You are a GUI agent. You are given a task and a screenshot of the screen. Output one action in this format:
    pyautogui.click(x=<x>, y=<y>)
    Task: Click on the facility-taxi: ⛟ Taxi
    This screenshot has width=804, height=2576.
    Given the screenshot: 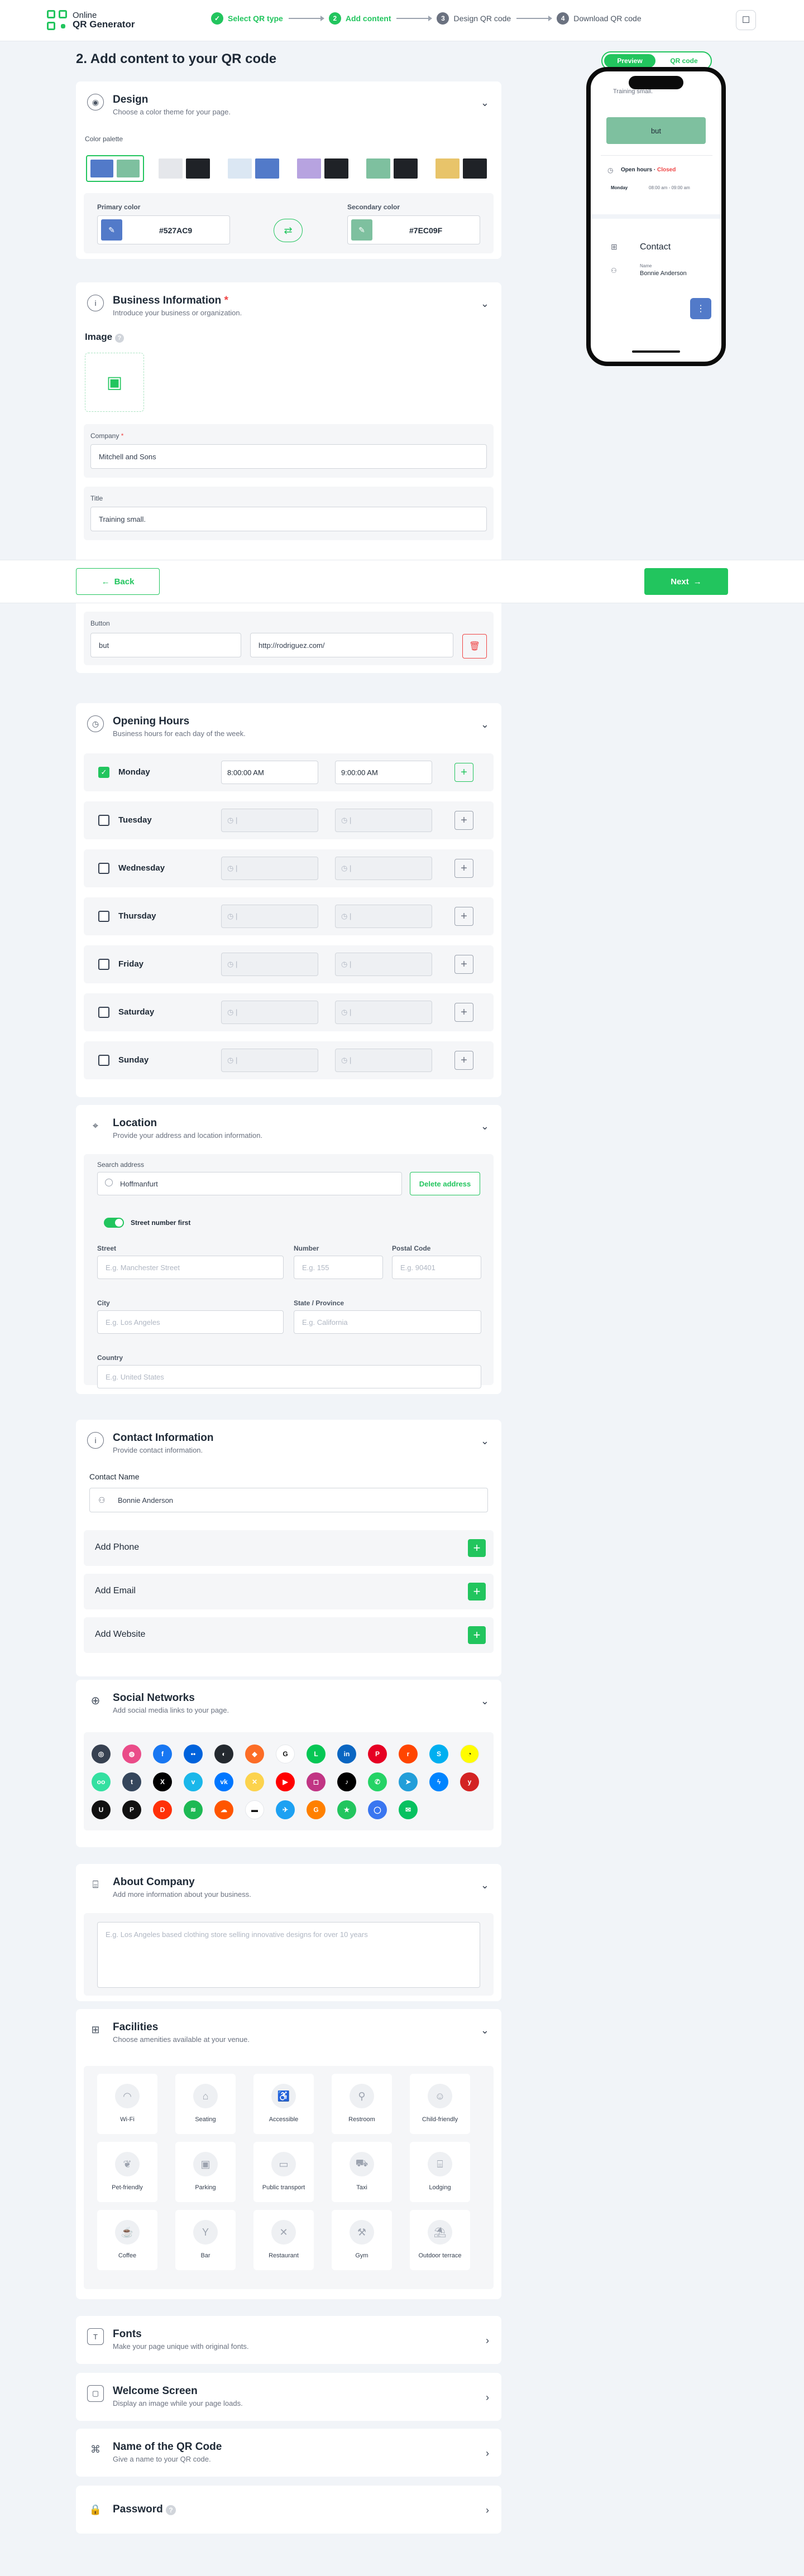 What is the action you would take?
    pyautogui.click(x=362, y=2172)
    